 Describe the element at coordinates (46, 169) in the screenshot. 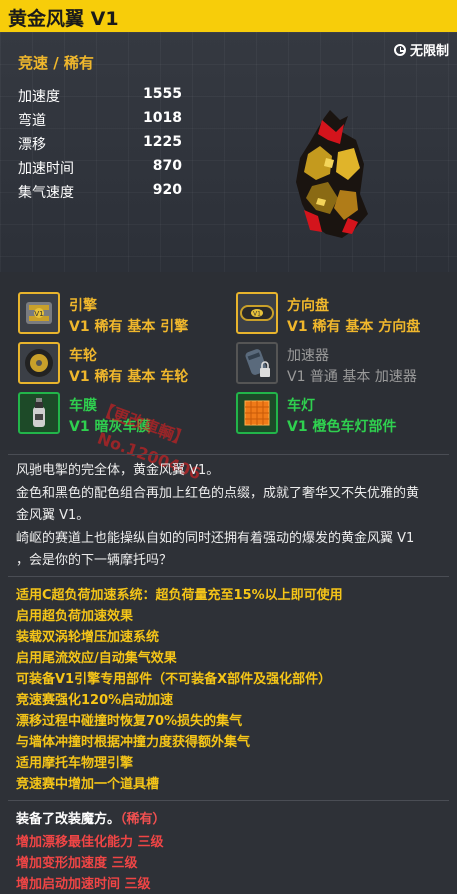

I see `stat-name: 加速时间` at that location.